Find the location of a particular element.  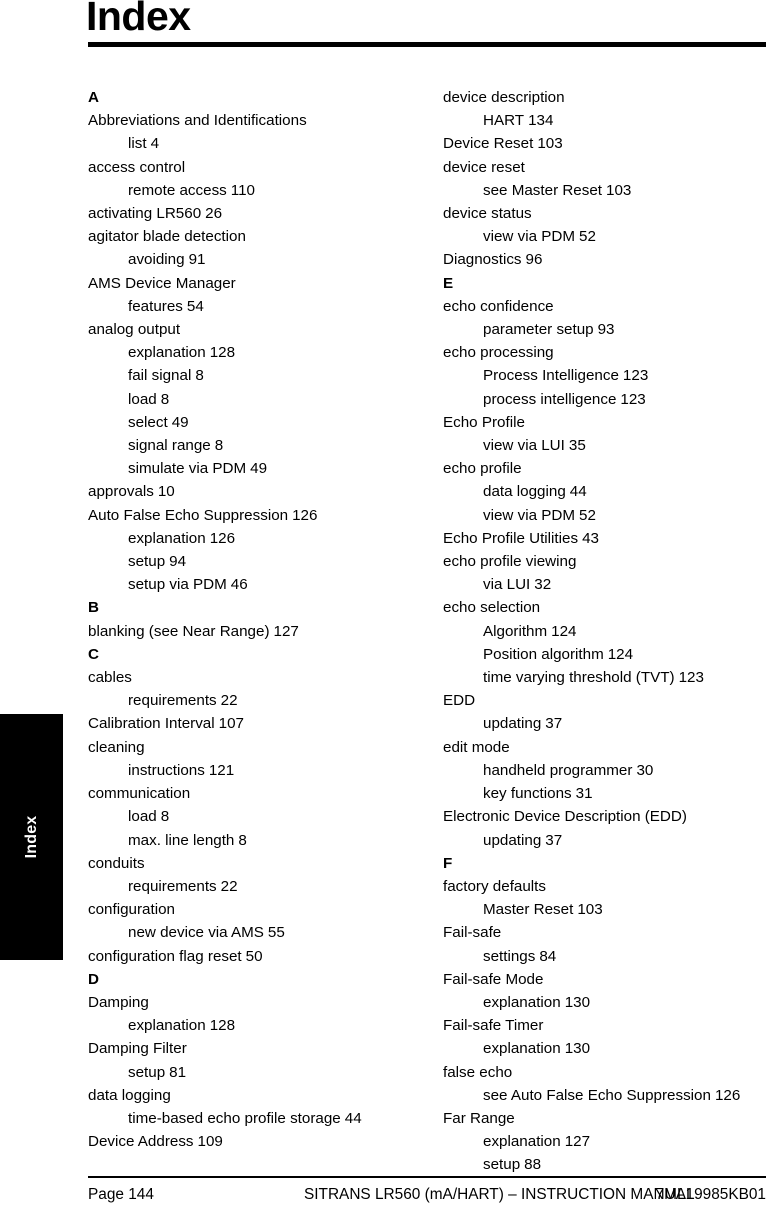

index-entry-page-number: 49 is located at coordinates (259, 469).